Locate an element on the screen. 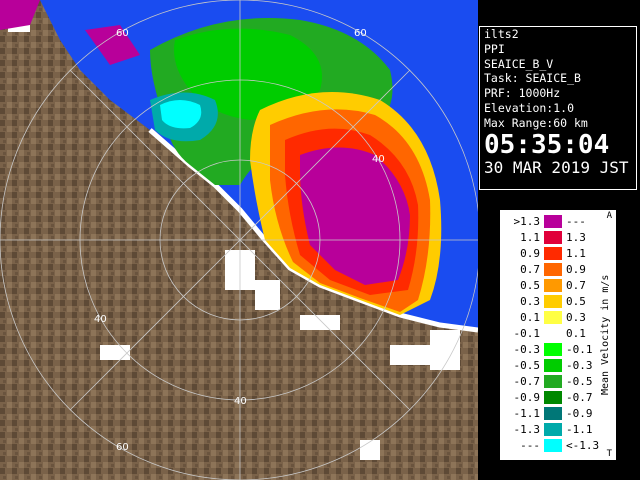 The image size is (640, 480). legend-low-value: -0.1 is located at coordinates (527, 333).